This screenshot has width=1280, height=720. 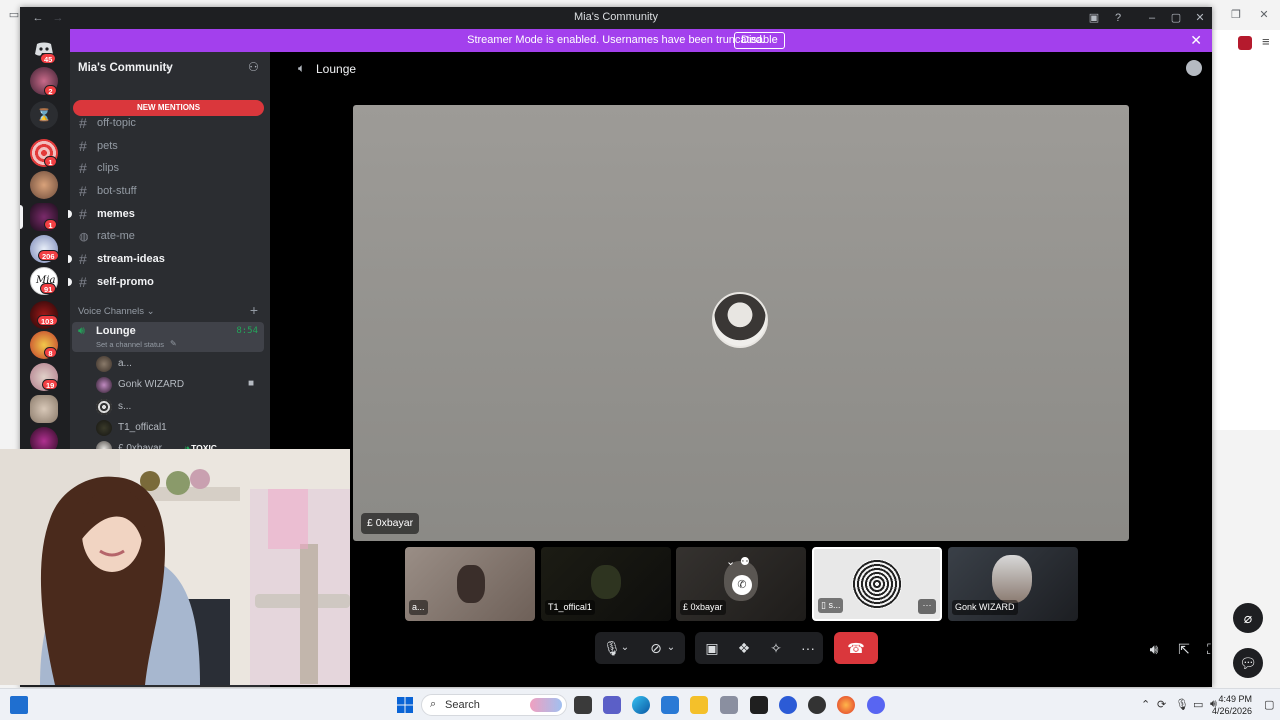 I want to click on channel-rate-me: ◍ rate-me, so click(x=168, y=236).